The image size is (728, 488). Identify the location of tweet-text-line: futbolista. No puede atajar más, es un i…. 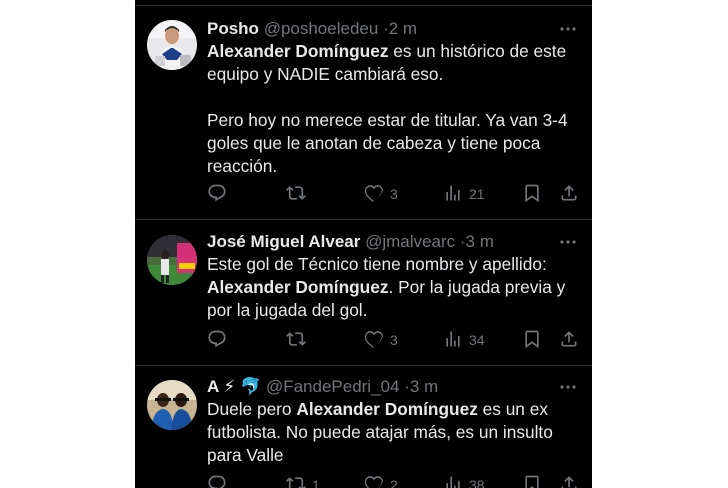
(380, 432).